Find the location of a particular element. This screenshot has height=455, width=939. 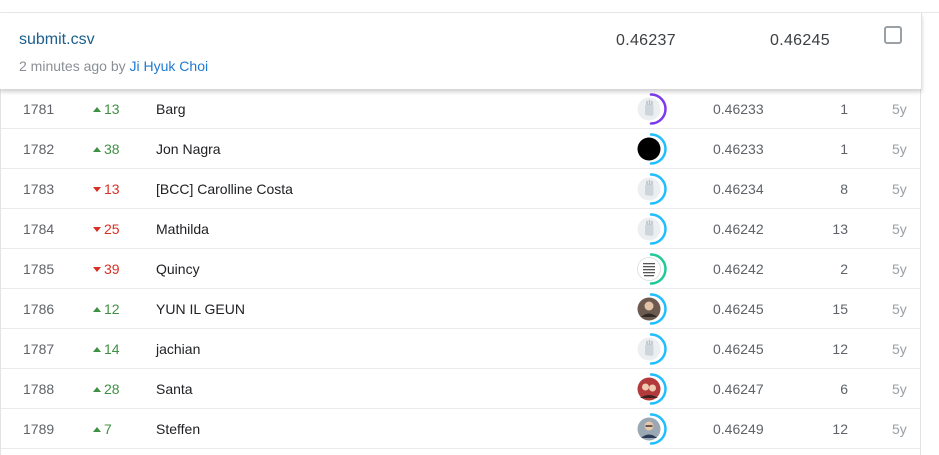

team-name-link: Santa is located at coordinates (174, 389).